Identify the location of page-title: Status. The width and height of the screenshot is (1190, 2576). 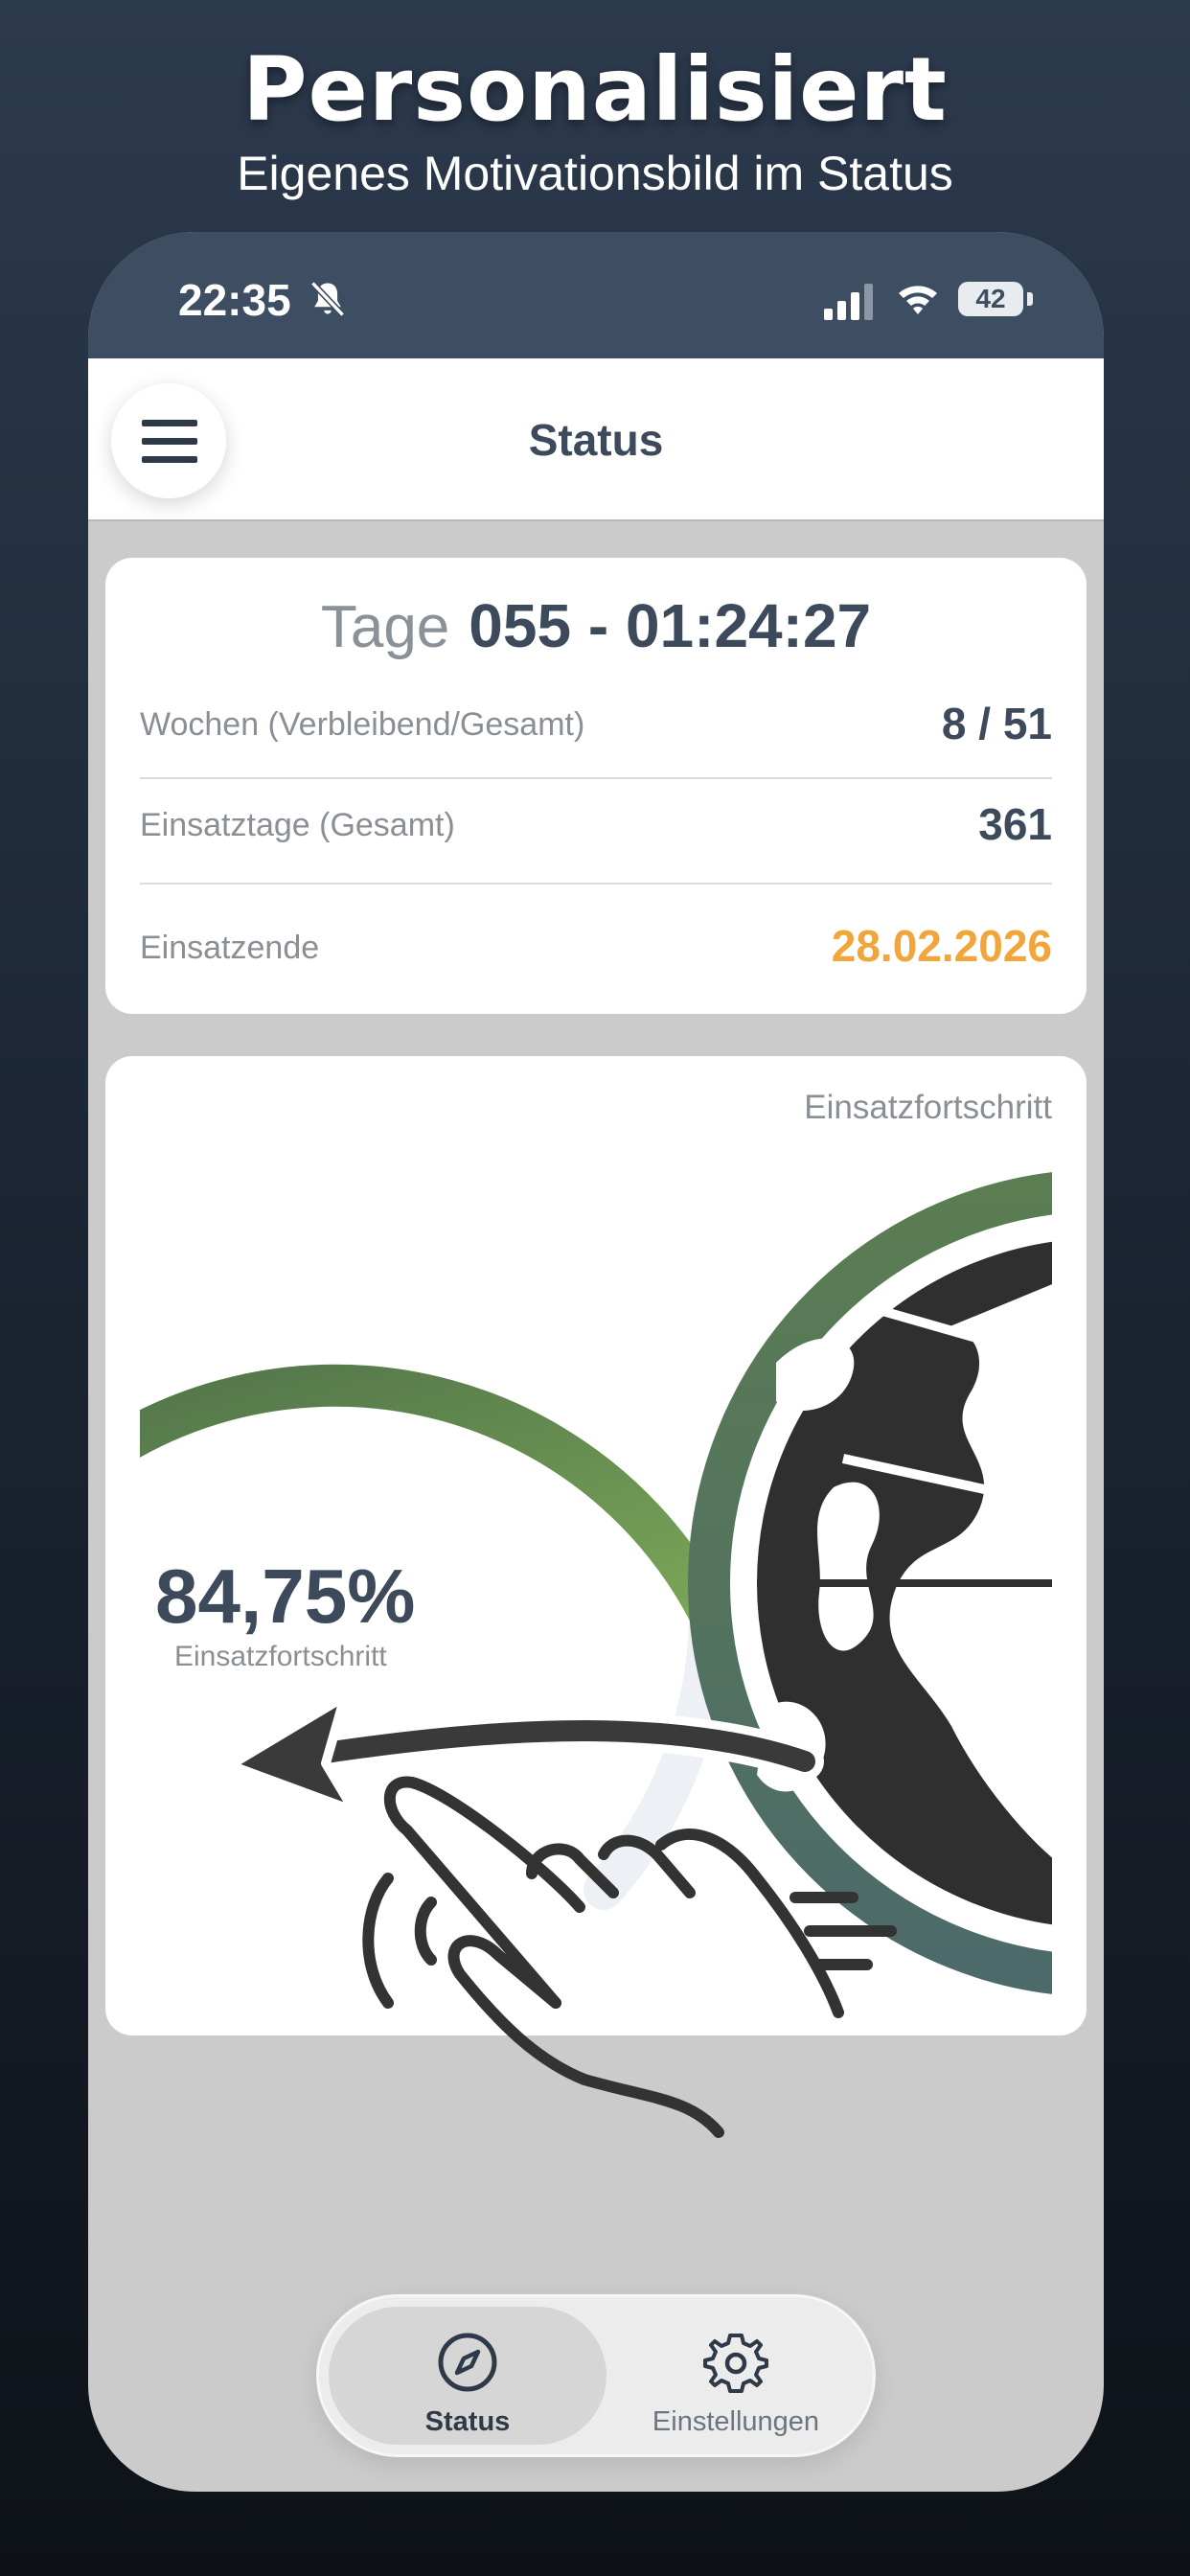
(596, 440).